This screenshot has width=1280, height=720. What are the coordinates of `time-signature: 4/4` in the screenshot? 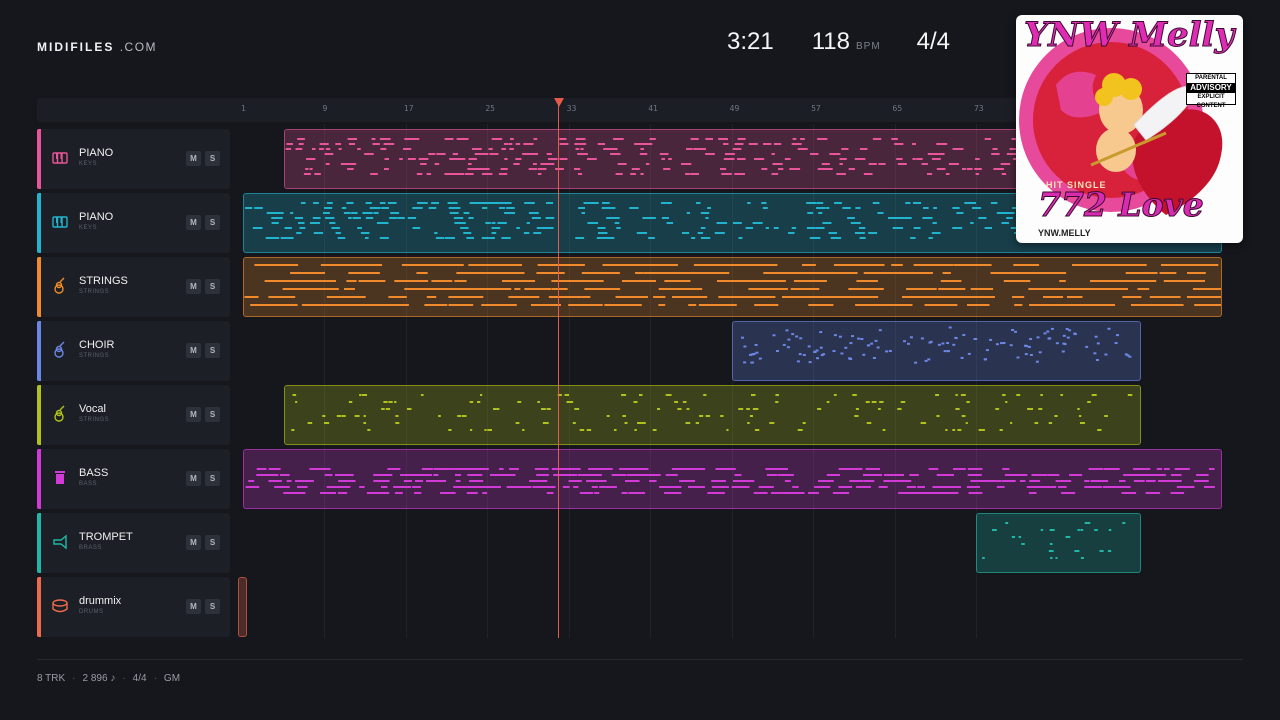 It's located at (933, 41).